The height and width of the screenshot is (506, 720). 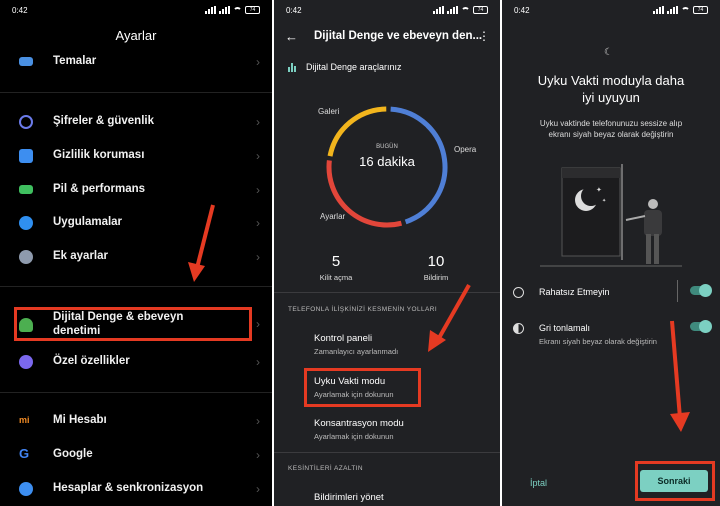 I want to click on dnd-icon, so click(x=518, y=292).